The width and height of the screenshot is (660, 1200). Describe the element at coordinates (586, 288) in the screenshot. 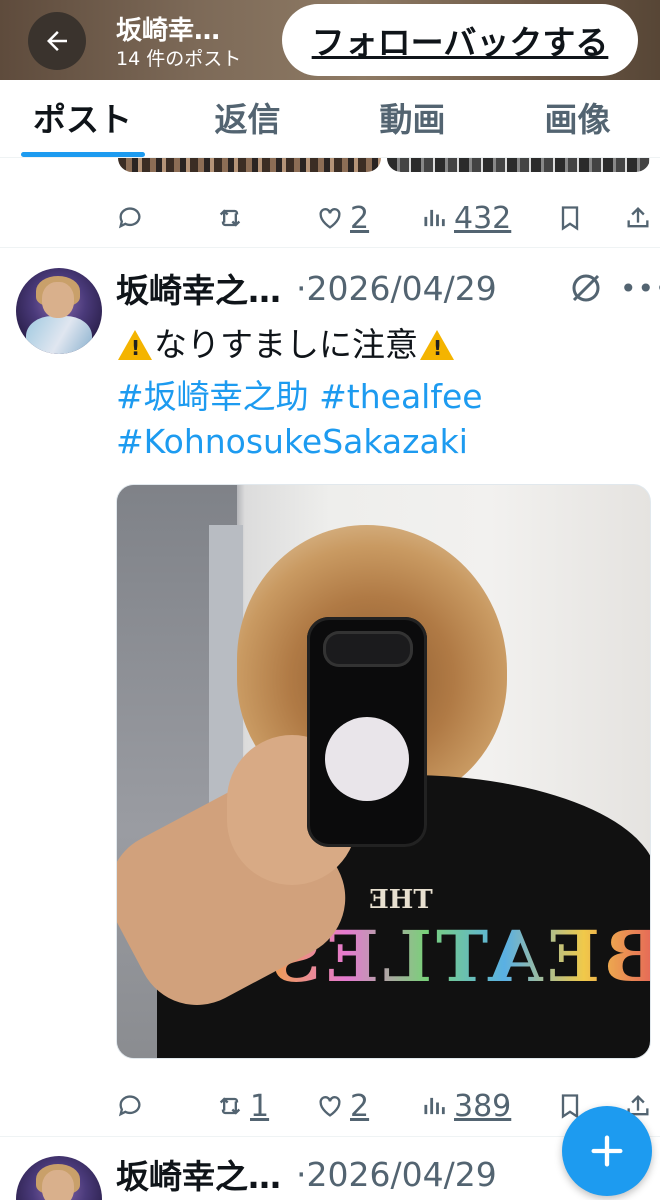

I see `grok-icon` at that location.